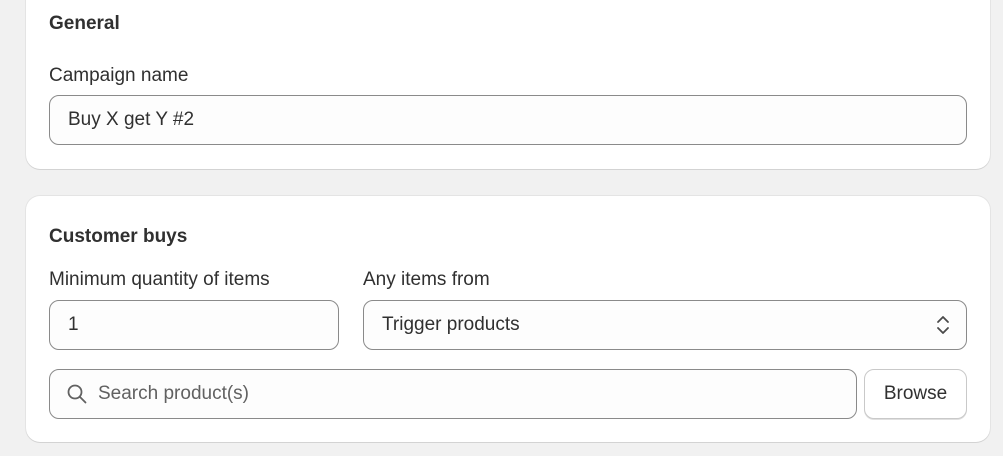 The image size is (1003, 456). I want to click on min-quantity-value: 1, so click(73, 324).